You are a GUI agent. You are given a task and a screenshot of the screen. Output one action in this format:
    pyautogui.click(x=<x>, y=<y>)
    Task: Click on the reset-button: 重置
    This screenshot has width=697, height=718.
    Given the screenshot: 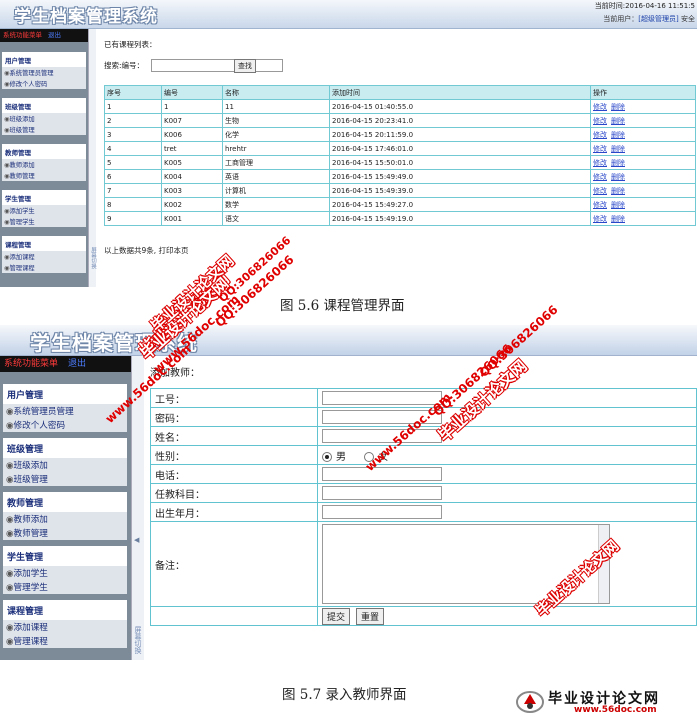 What is the action you would take?
    pyautogui.click(x=370, y=616)
    